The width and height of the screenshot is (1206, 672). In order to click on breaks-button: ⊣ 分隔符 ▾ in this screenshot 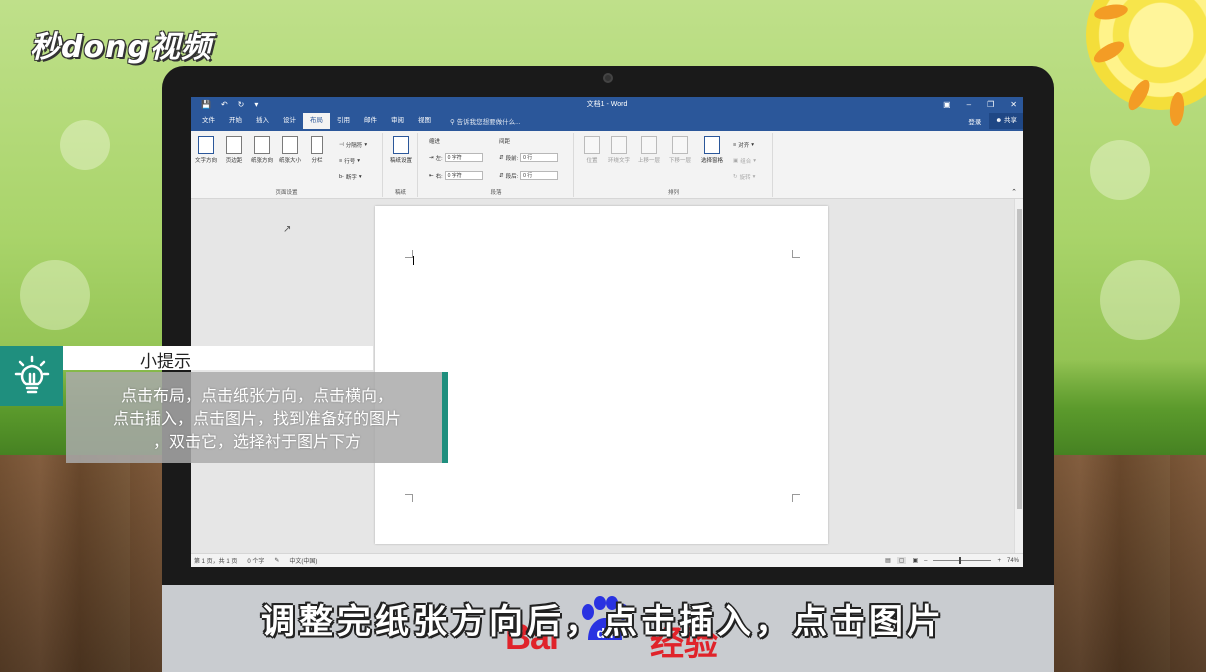, I will do `click(353, 145)`.